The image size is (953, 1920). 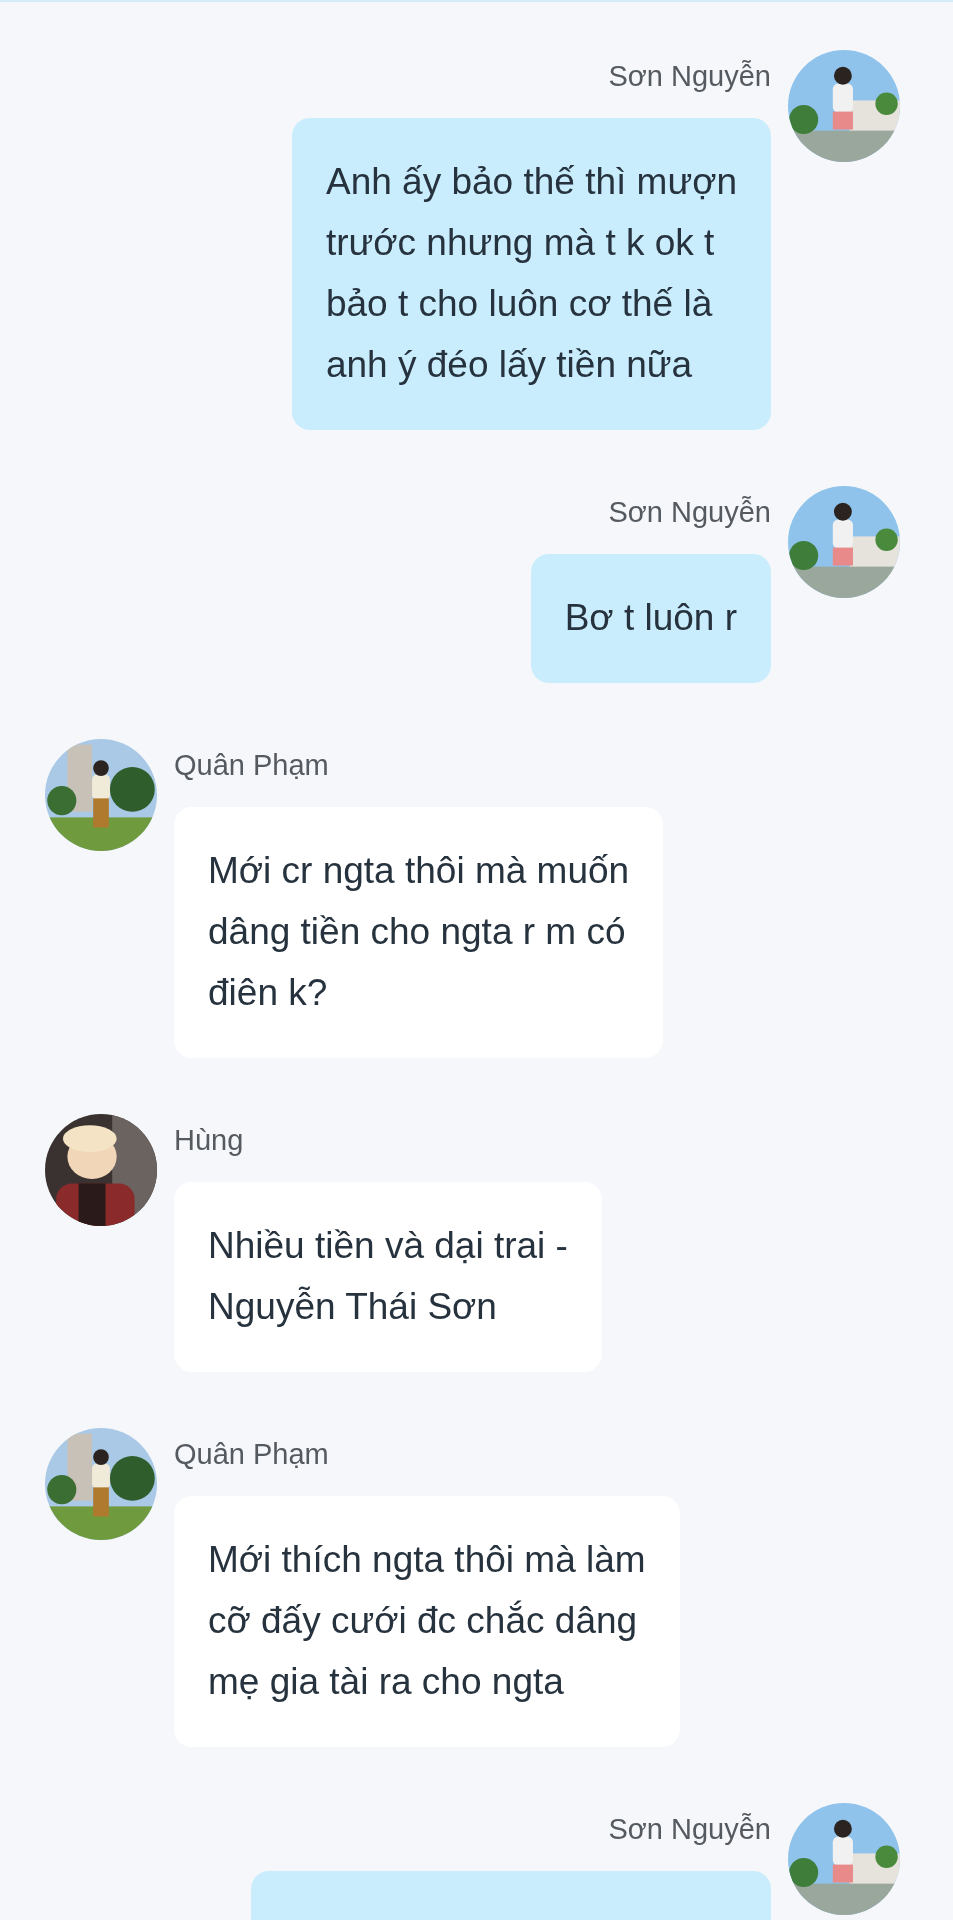 What do you see at coordinates (531, 274) in the screenshot?
I see `message-bubble: Anh ấy bảo thế thì mượn trước nhưng mà t k ok t bảo t cho luôn cơ thế là anh ý đéo lấy tiền nữa` at bounding box center [531, 274].